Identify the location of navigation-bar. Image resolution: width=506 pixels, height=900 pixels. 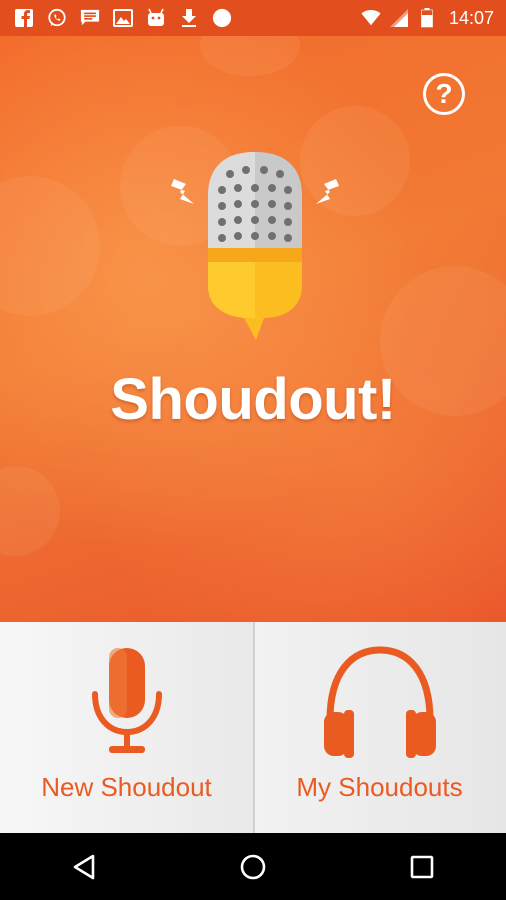
(253, 866).